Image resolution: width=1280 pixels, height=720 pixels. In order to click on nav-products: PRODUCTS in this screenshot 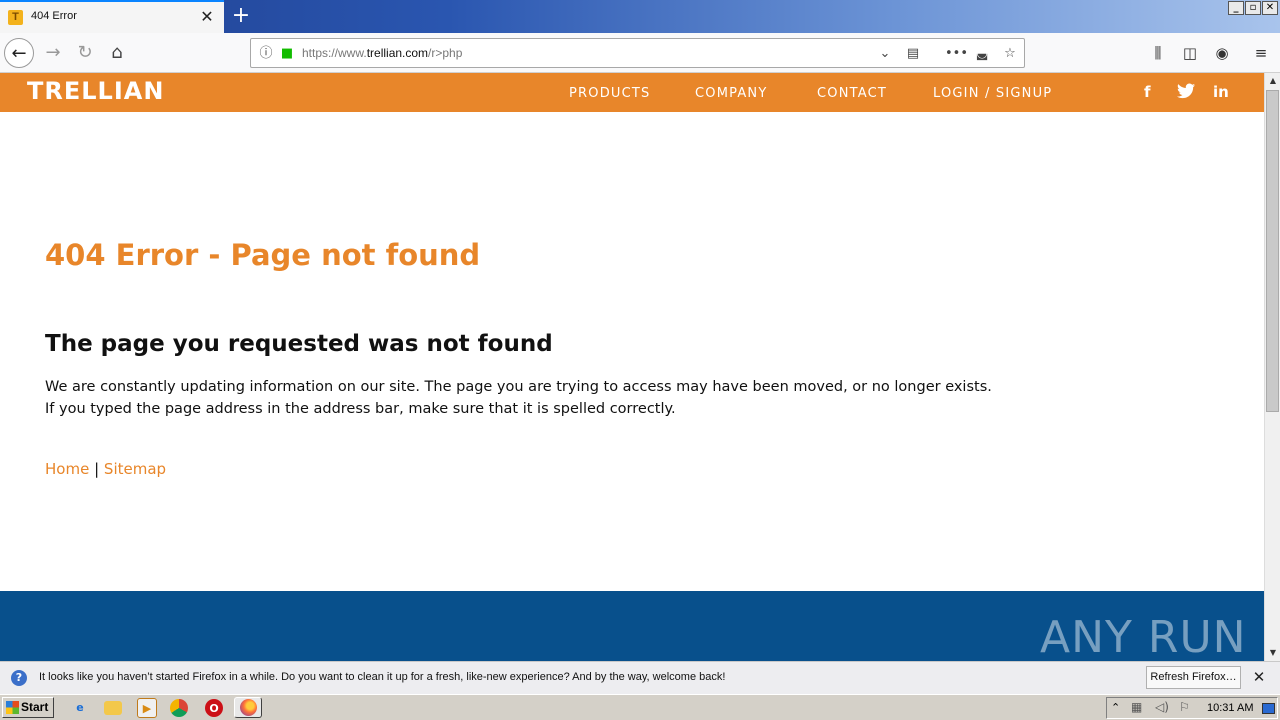, I will do `click(610, 93)`.